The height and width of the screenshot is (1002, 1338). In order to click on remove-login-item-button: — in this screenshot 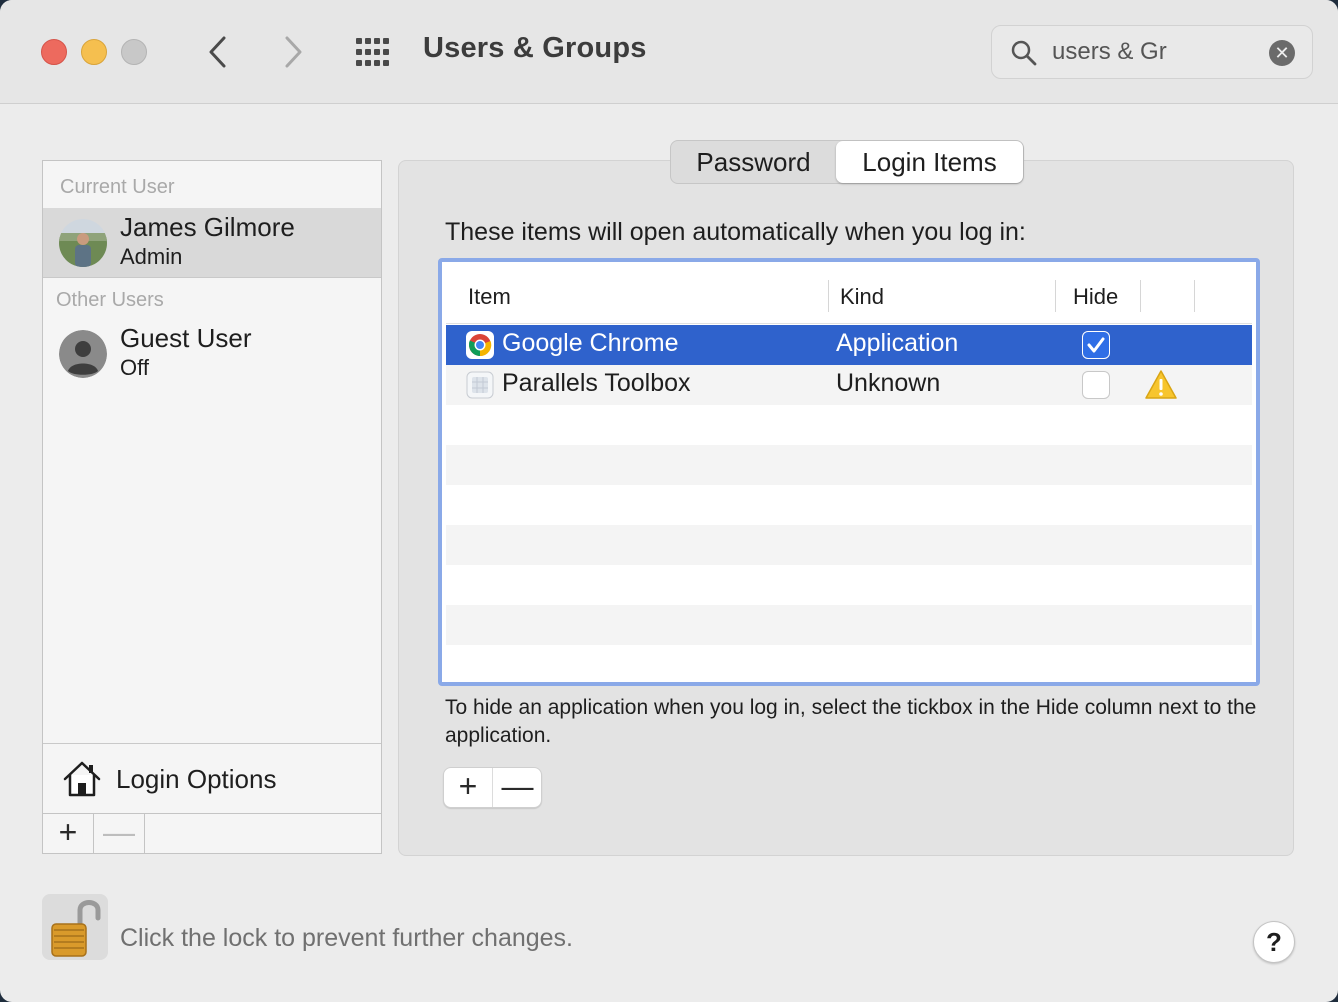, I will do `click(517, 787)`.